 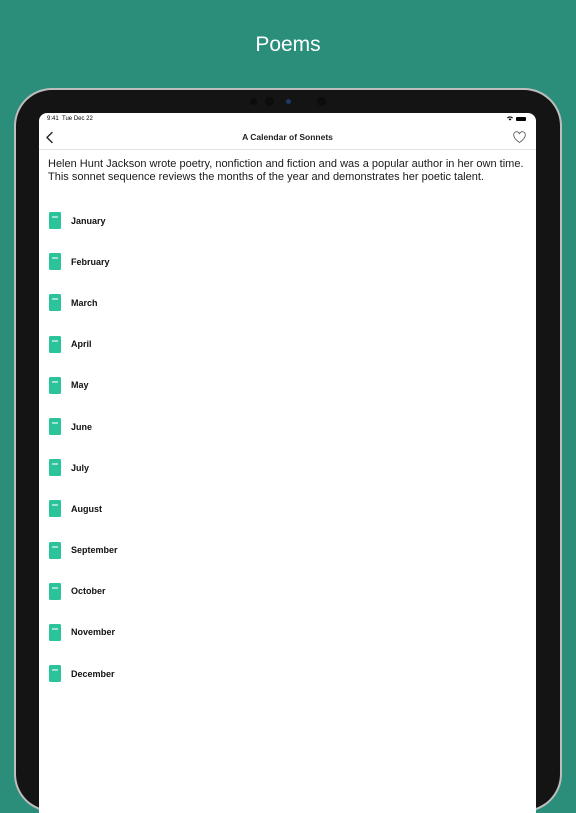 I want to click on favorite-button, so click(x=519, y=137).